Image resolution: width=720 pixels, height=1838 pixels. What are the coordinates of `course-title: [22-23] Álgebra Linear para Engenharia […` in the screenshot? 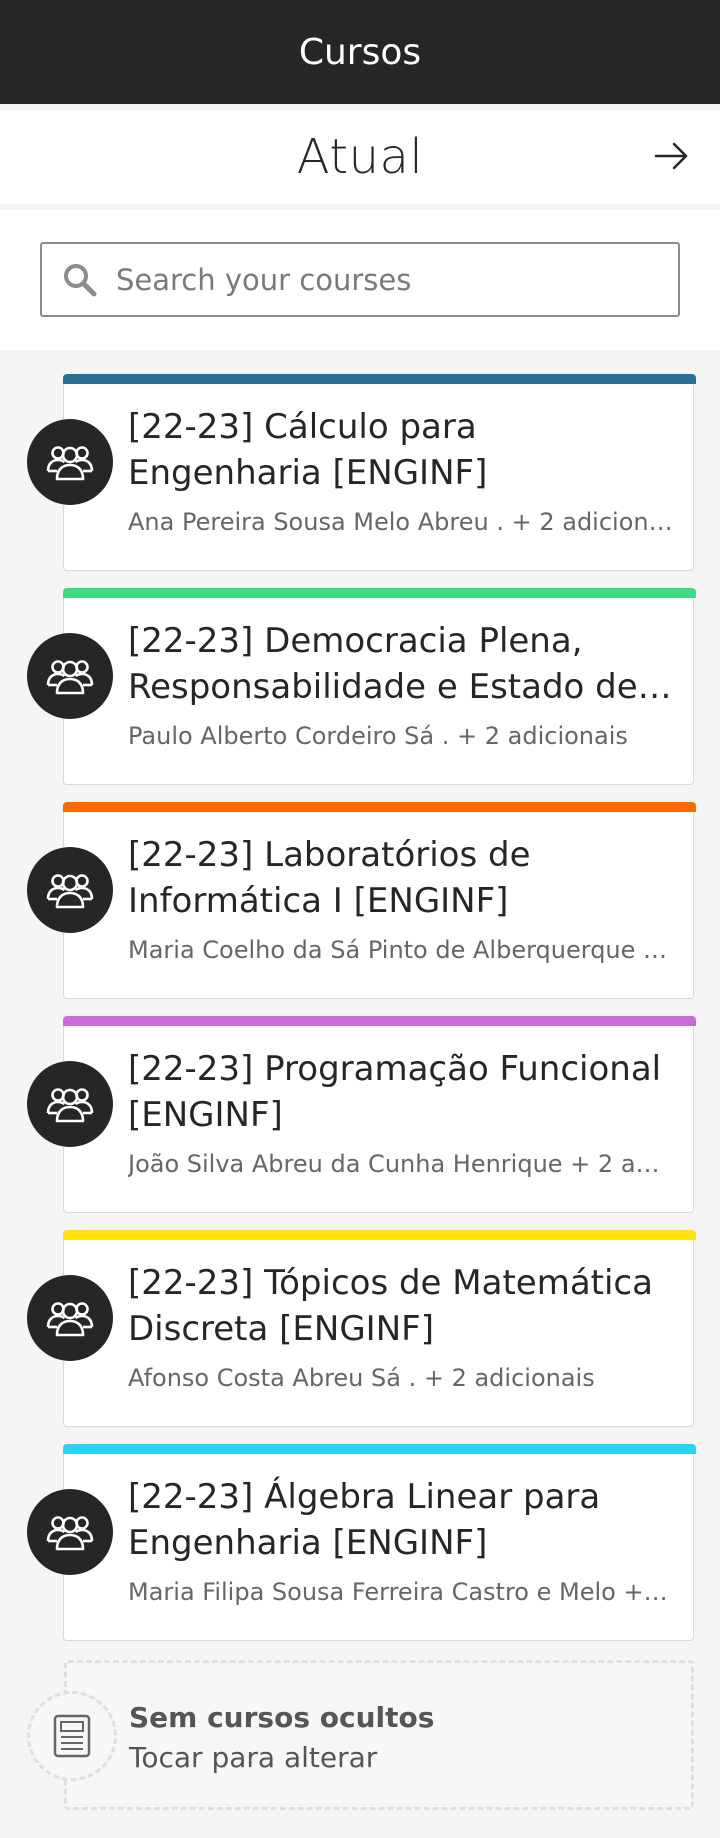 It's located at (364, 1520).